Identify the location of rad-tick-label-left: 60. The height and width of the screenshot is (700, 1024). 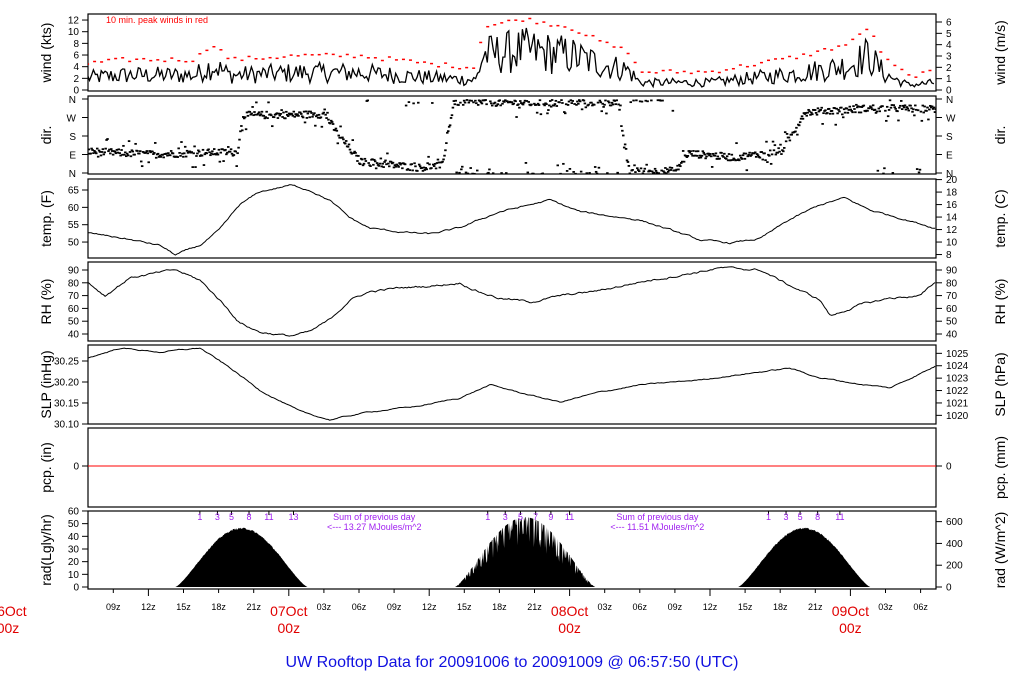
(74, 511).